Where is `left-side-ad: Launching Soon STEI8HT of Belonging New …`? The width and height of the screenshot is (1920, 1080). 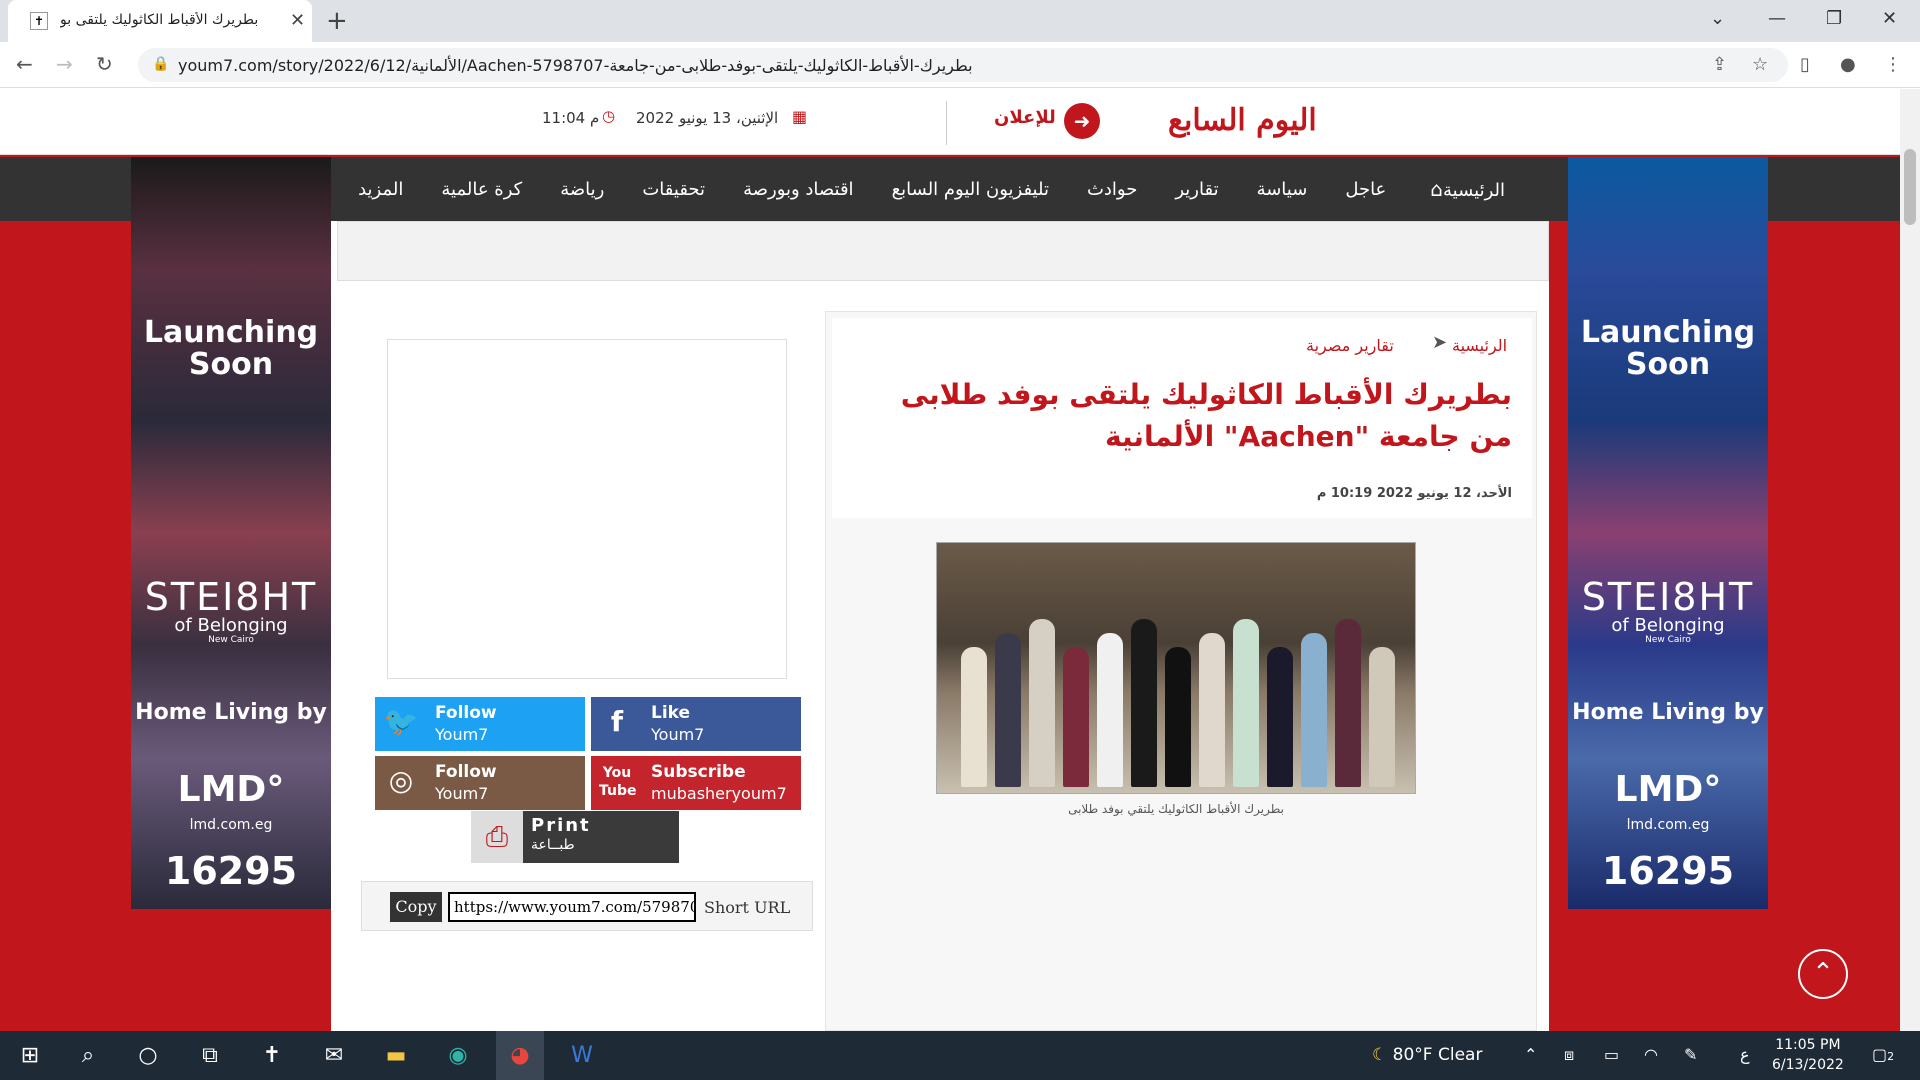
left-side-ad: Launching Soon STEI8HT of Belonging New … is located at coordinates (231, 533).